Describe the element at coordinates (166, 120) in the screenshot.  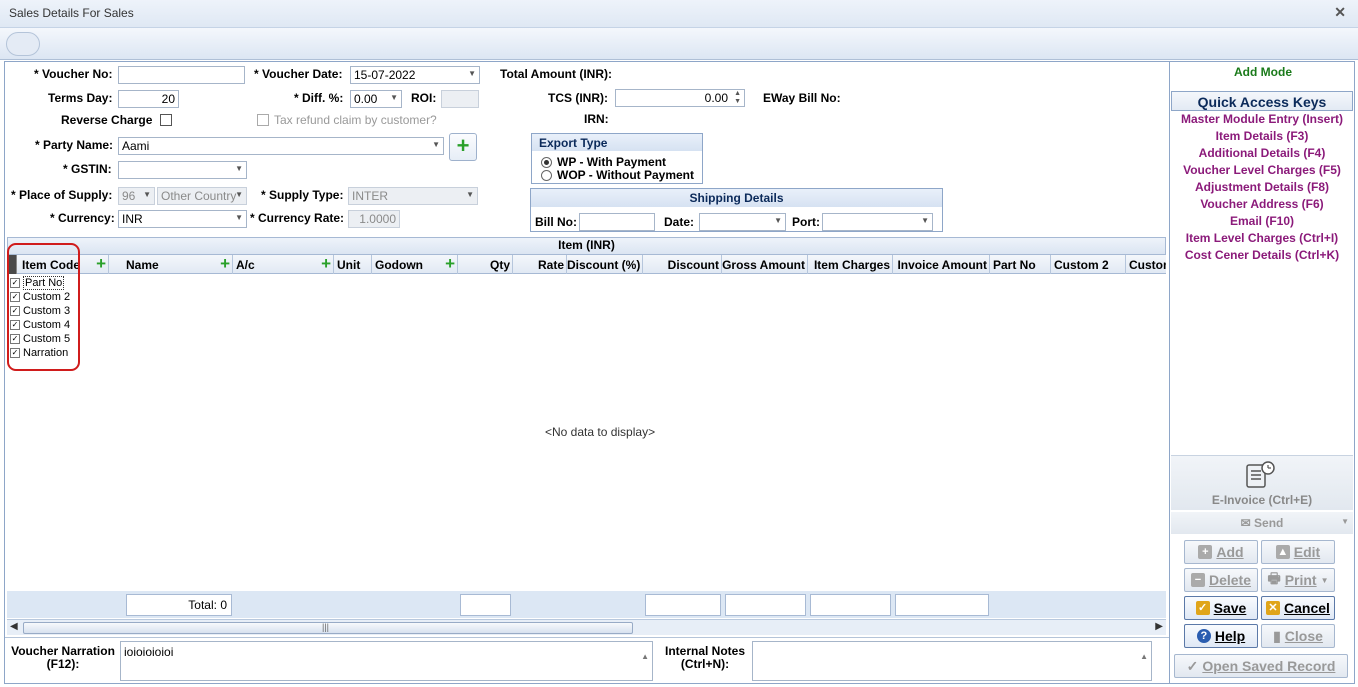
I see `reverse-charge-checkbox` at that location.